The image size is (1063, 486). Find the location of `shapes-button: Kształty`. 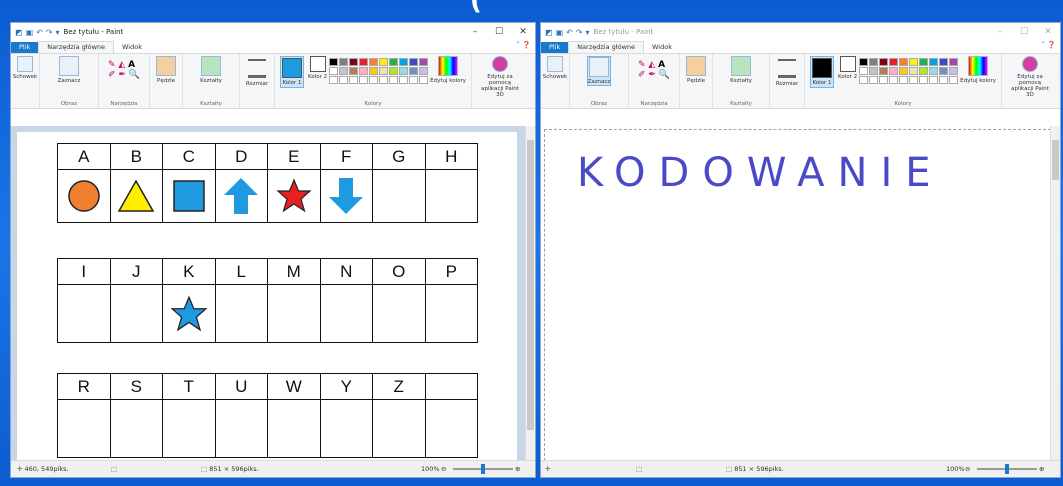

shapes-button: Kształty is located at coordinates (741, 70).